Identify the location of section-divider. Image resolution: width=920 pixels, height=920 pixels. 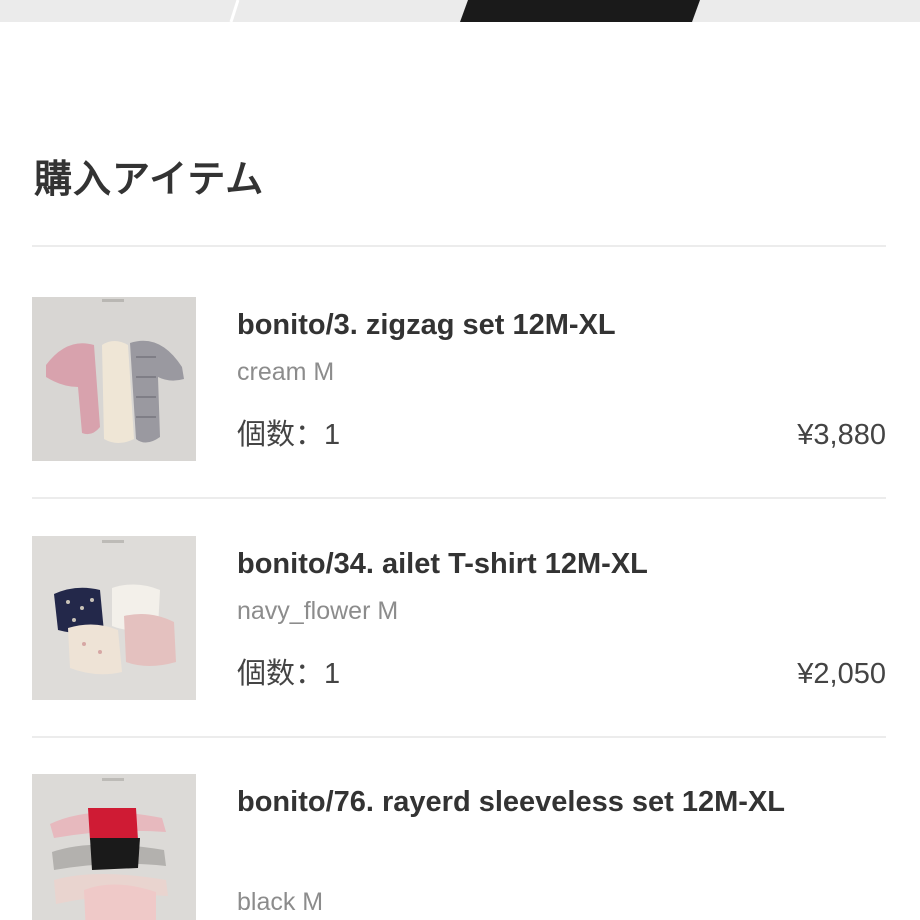
(459, 246).